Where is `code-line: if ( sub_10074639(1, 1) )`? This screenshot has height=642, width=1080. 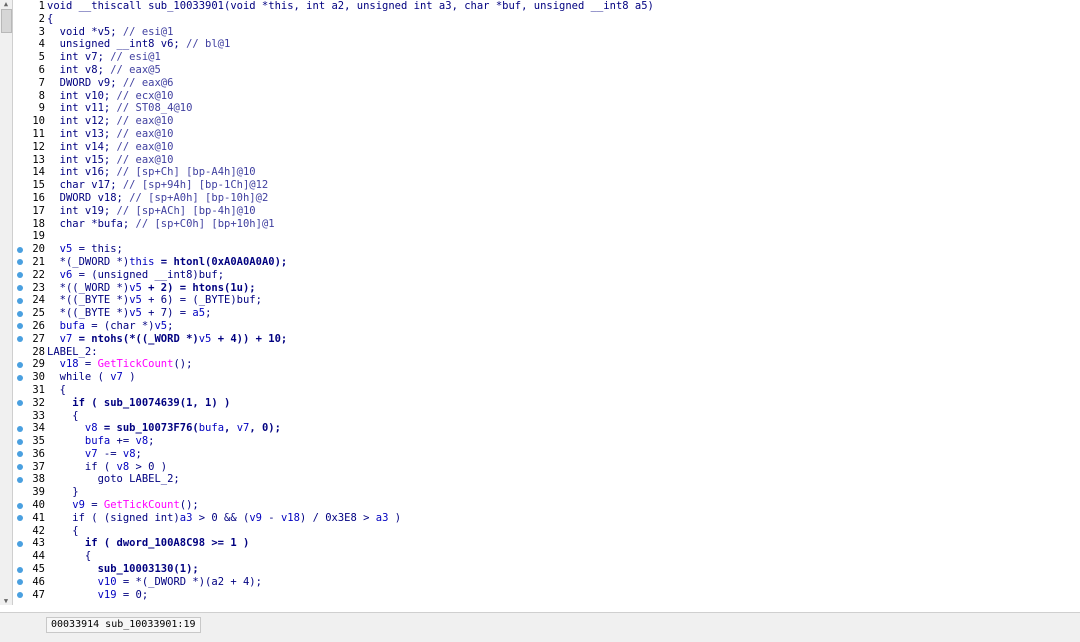
code-line: if ( sub_10074639(1, 1) ) is located at coordinates (562, 403).